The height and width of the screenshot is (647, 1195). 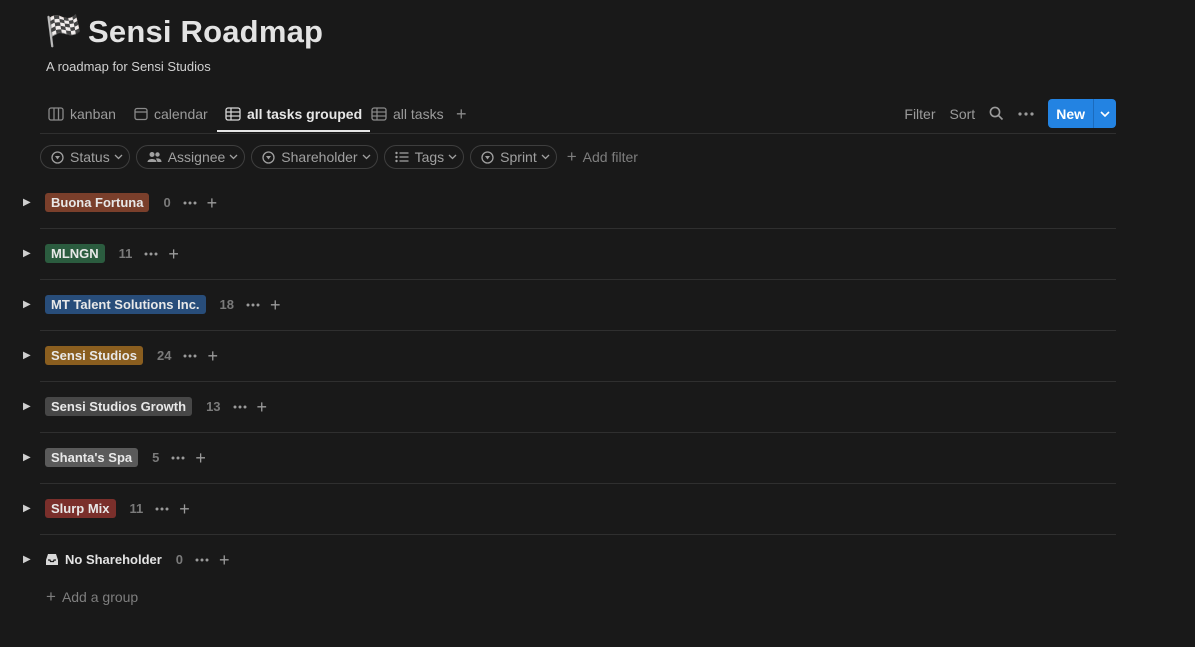 I want to click on no-shareholder-group: No Shareholder, so click(x=103, y=559).